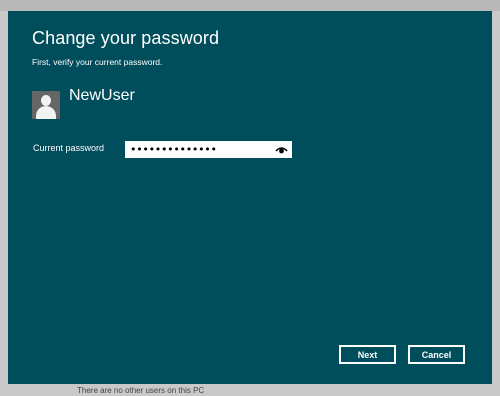  I want to click on current-password-field: ••••••••••••••, so click(208, 149).